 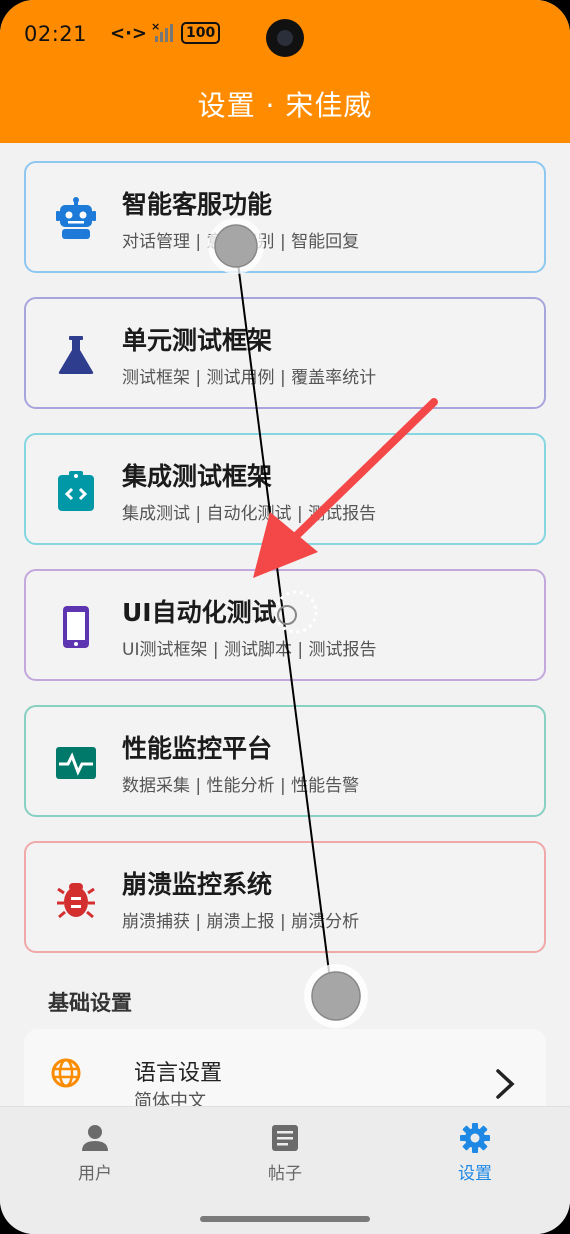 I want to click on card-crash-monitor: 崩溃监控系统 崩溃捕获 | 崩溃上报 | 崩溃分析, so click(x=285, y=897).